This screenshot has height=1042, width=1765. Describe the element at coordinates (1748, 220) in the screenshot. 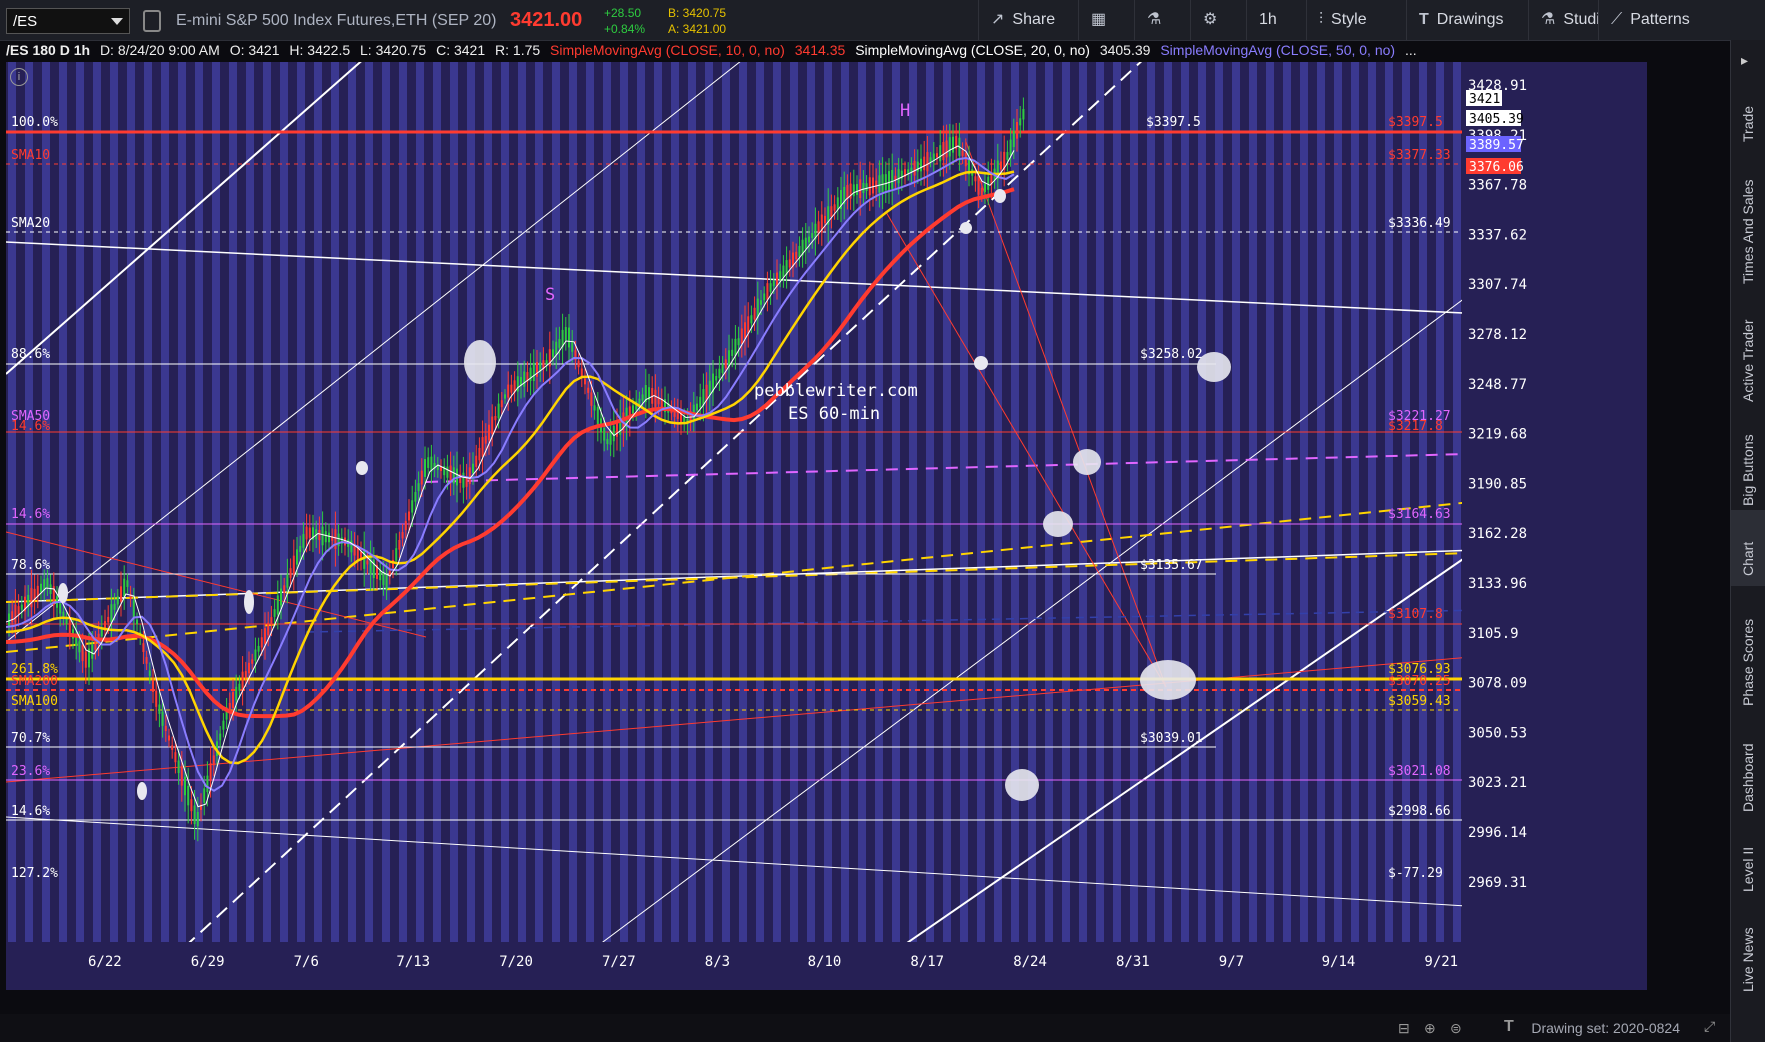

I see `tab-times-and-sales: Times And Sales` at that location.